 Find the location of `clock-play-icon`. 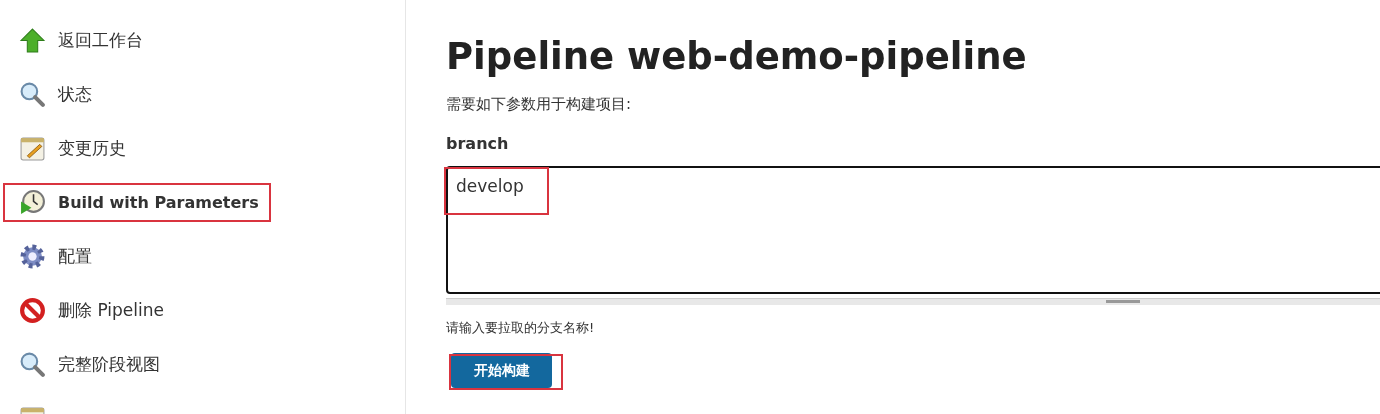

clock-play-icon is located at coordinates (32, 202).